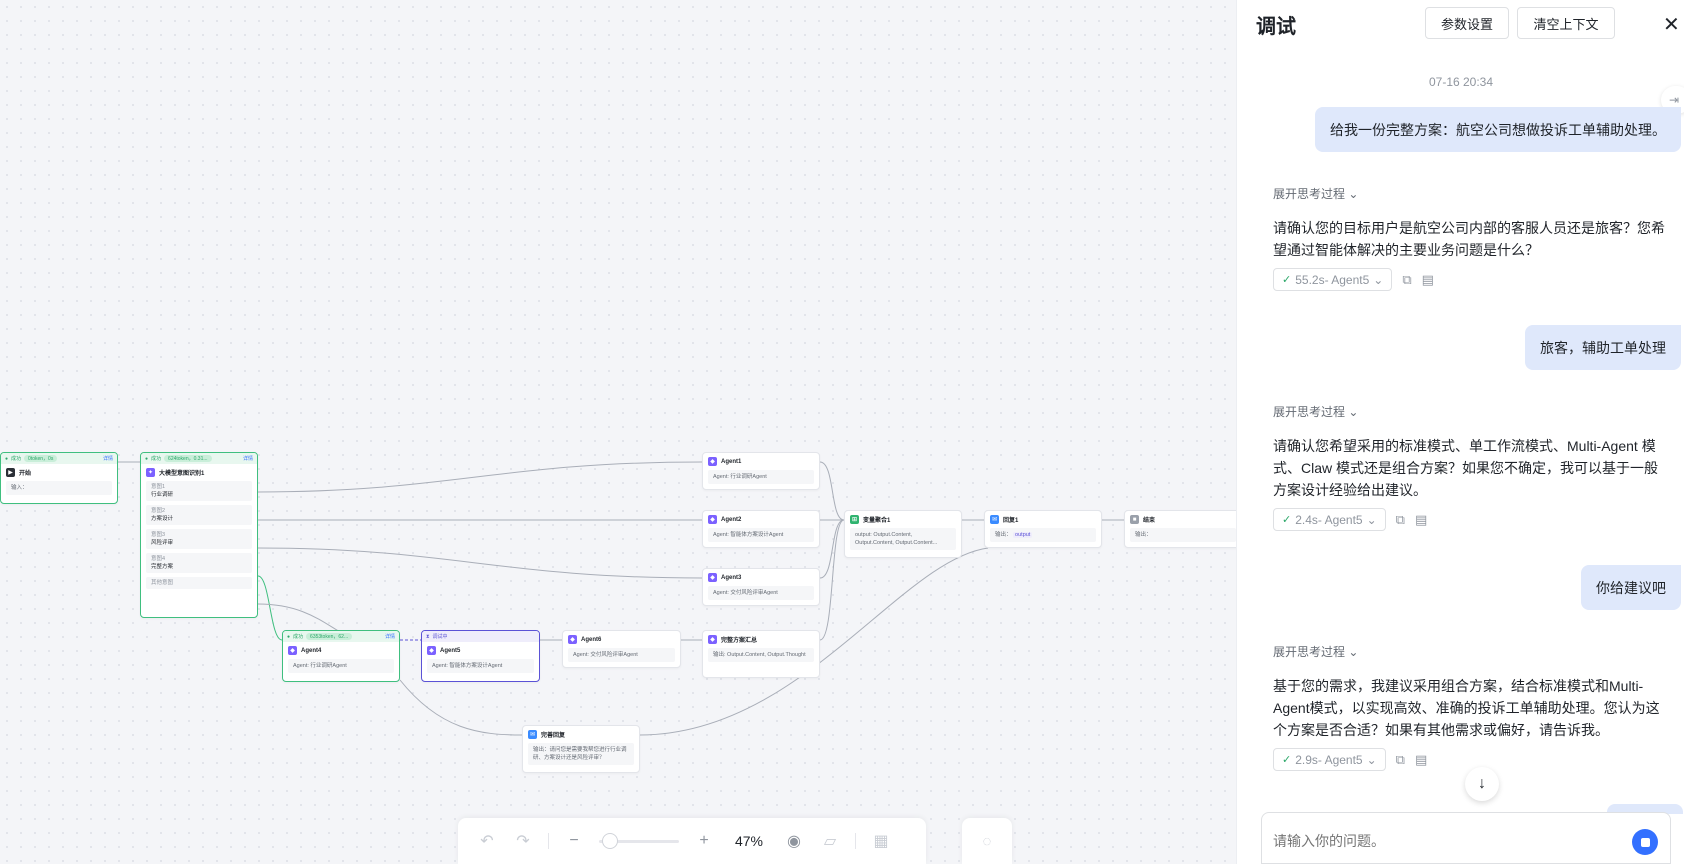  I want to click on stop-icon, so click(1645, 842).